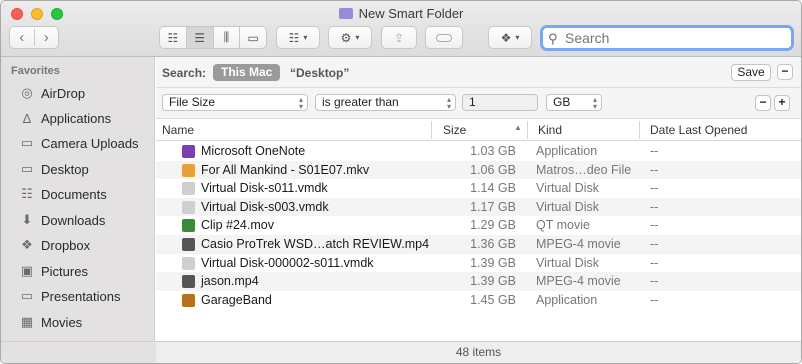 This screenshot has width=802, height=364. I want to click on sidebar-item-applications: ∆ Applications, so click(84, 118).